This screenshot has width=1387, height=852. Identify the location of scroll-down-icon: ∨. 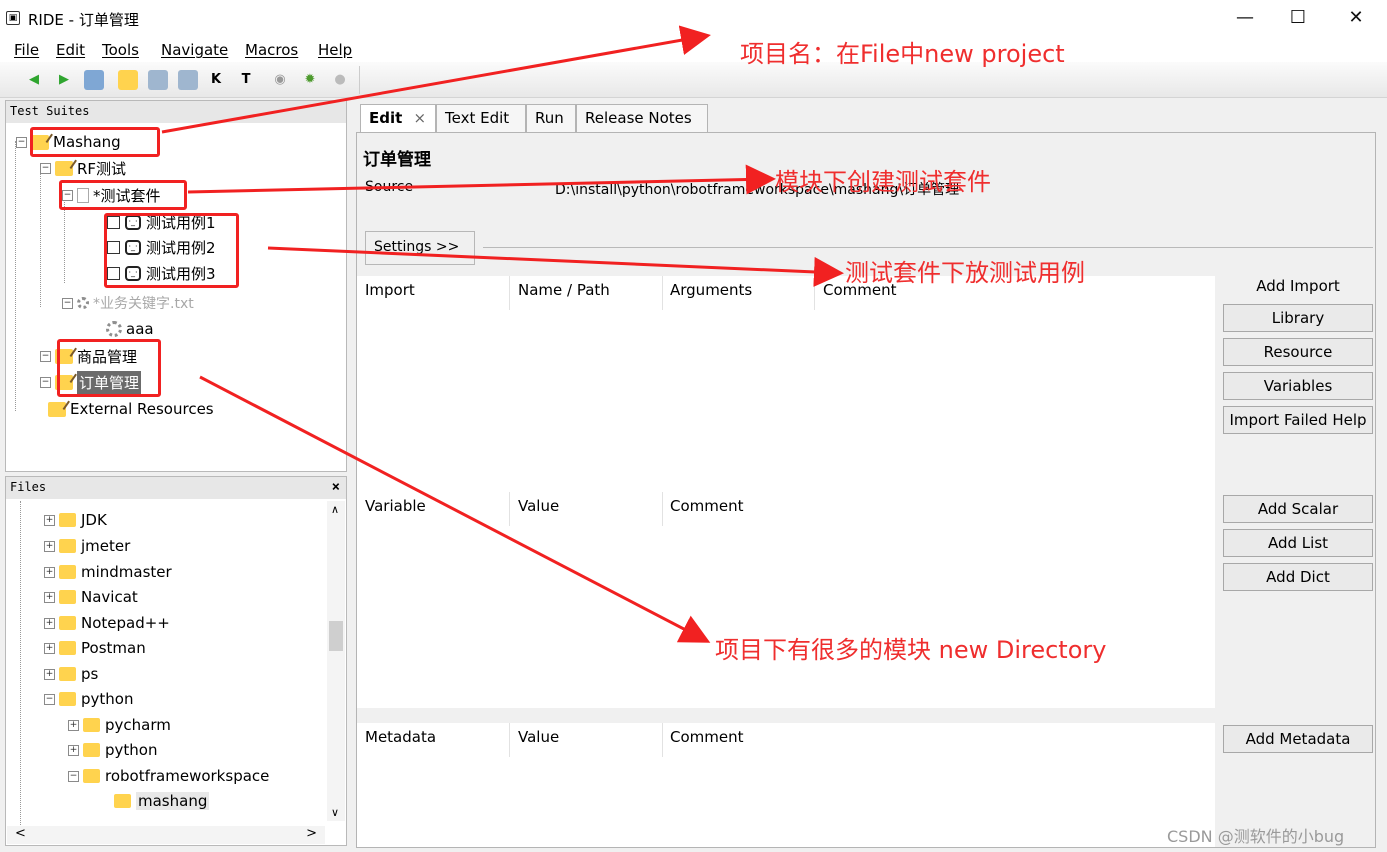
(335, 812).